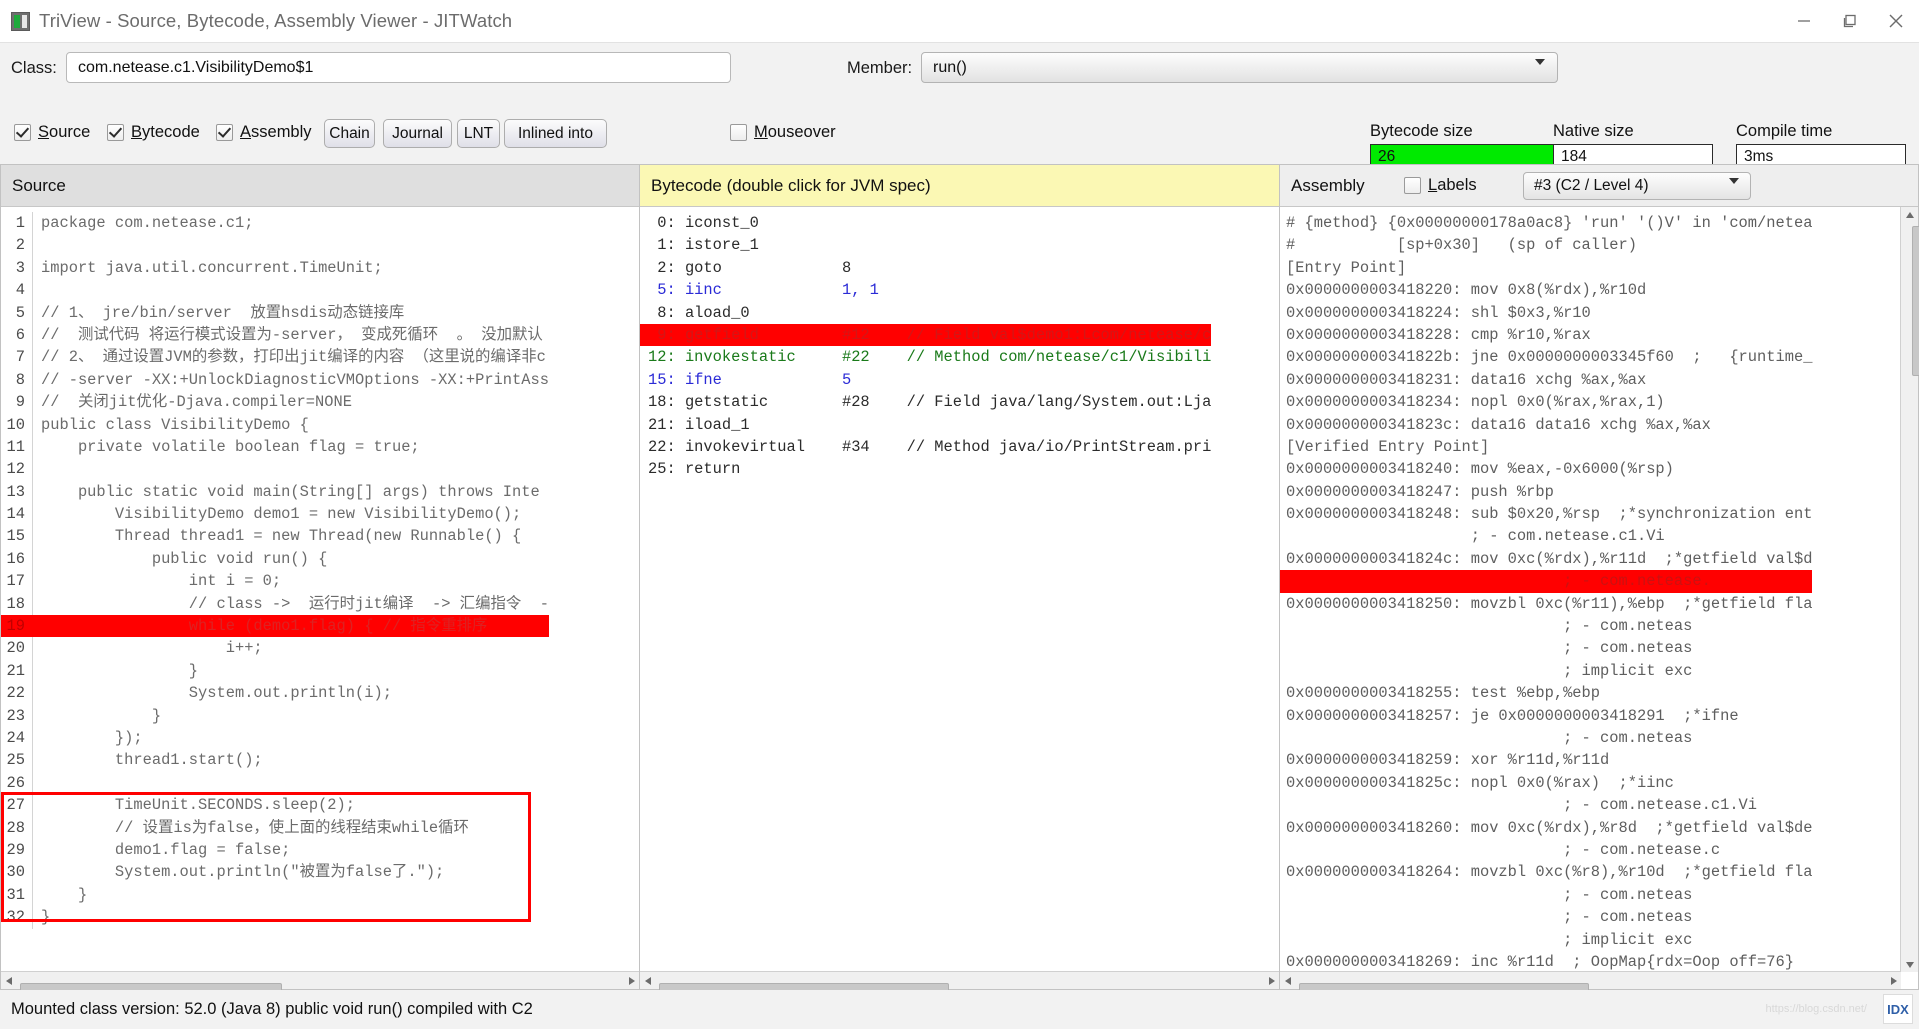 The width and height of the screenshot is (1919, 1029). Describe the element at coordinates (275, 827) in the screenshot. I see `source-line: 28 // 设置is为false，使上面的线程结束while循环` at that location.